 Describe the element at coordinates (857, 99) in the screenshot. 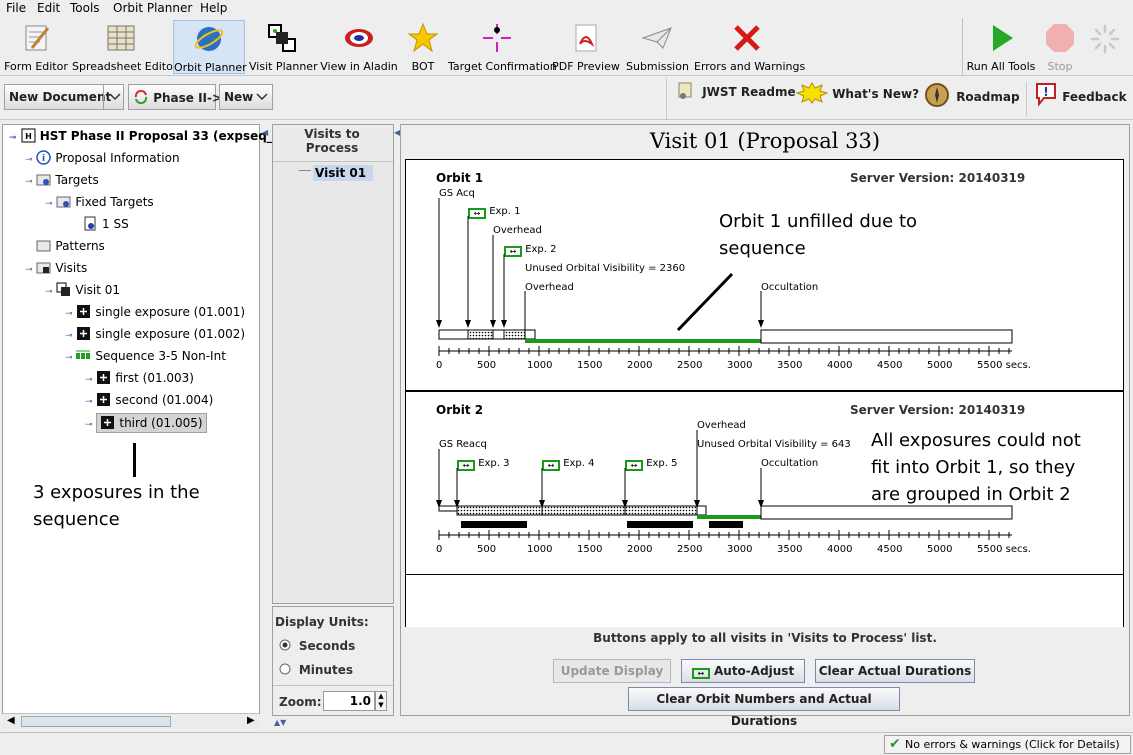

I see `whats-new-button: What's New?` at that location.